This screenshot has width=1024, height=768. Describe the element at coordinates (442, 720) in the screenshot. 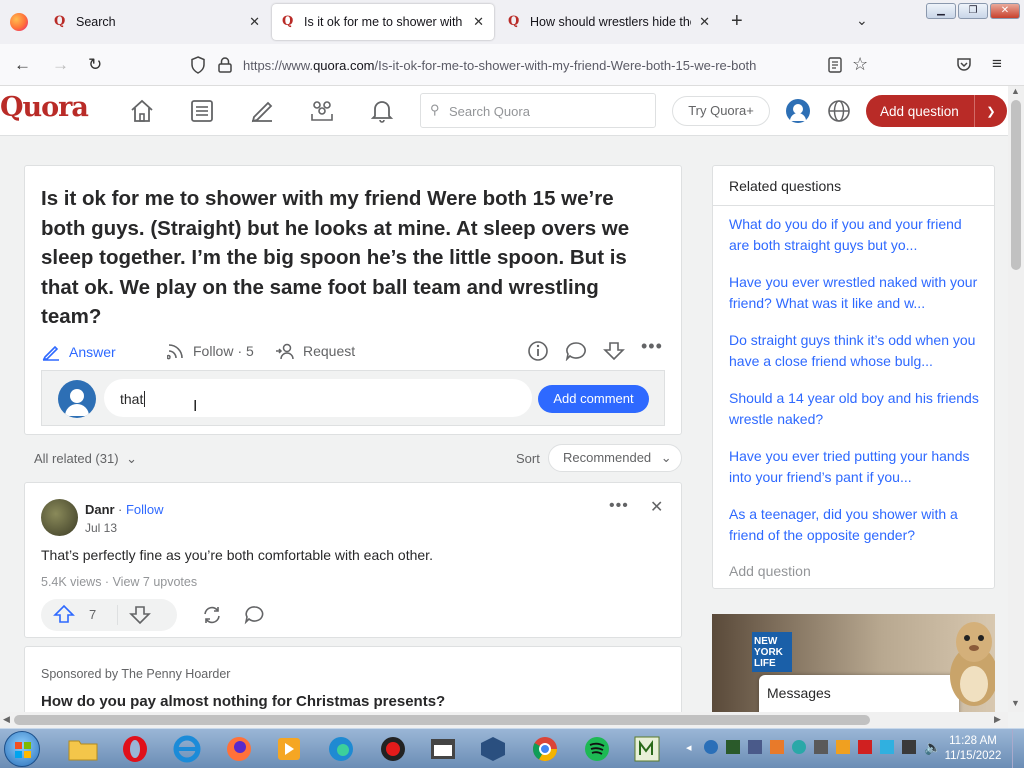

I see `horizontal-scroll-thumb` at that location.